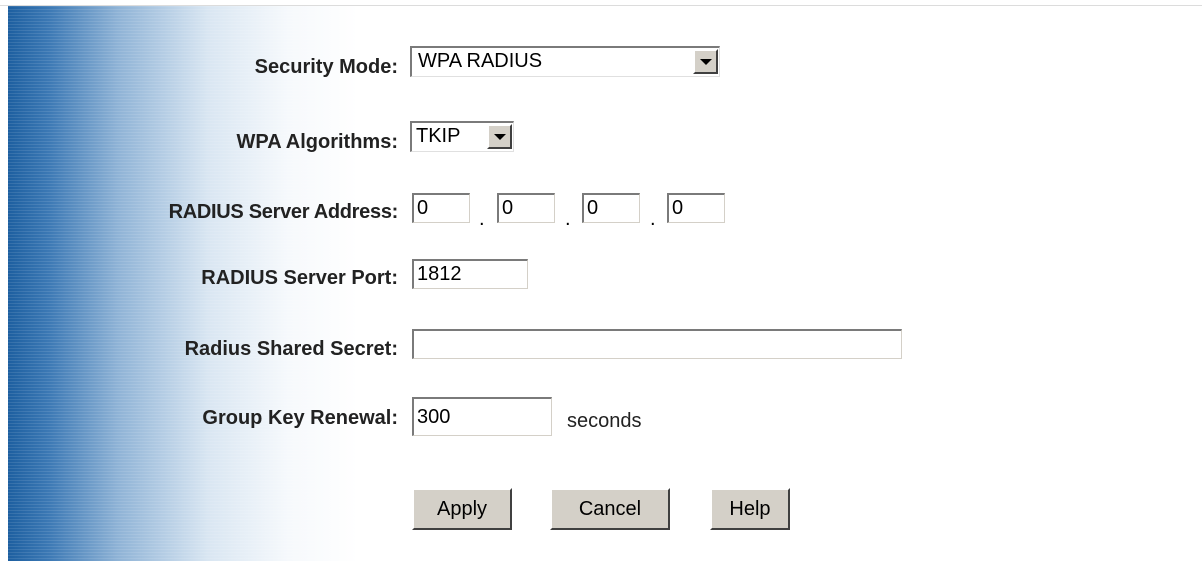 The height and width of the screenshot is (561, 1202). I want to click on radius-server-address-label: RADIUS Server Address:, so click(283, 212).